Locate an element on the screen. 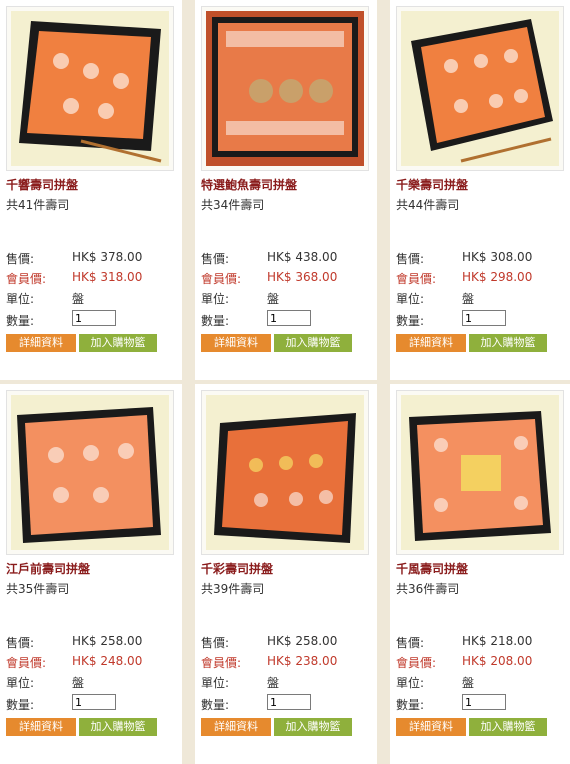 Image resolution: width=570 pixels, height=764 pixels. member-price-value: HK$ 208.00 is located at coordinates (497, 661).